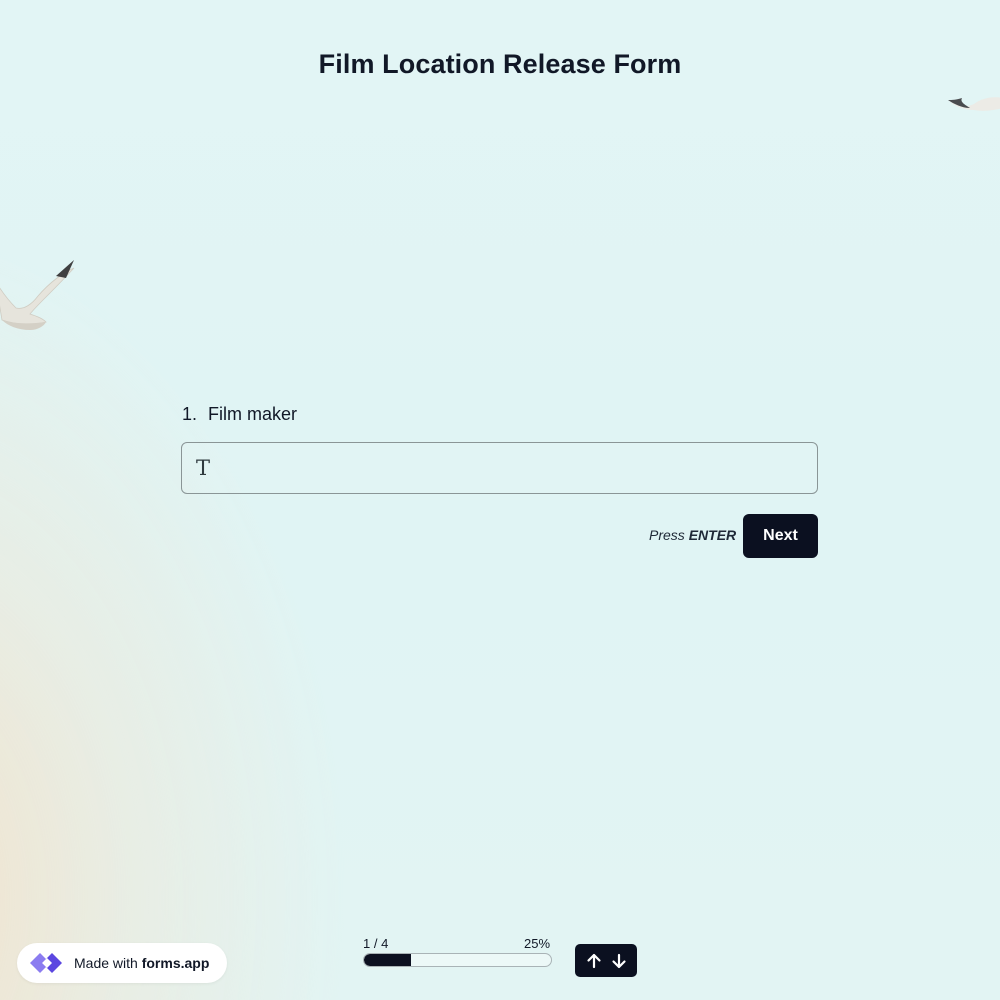 The width and height of the screenshot is (1000, 1000). What do you see at coordinates (500, 64) in the screenshot?
I see `form-title: Film Location Release Form` at bounding box center [500, 64].